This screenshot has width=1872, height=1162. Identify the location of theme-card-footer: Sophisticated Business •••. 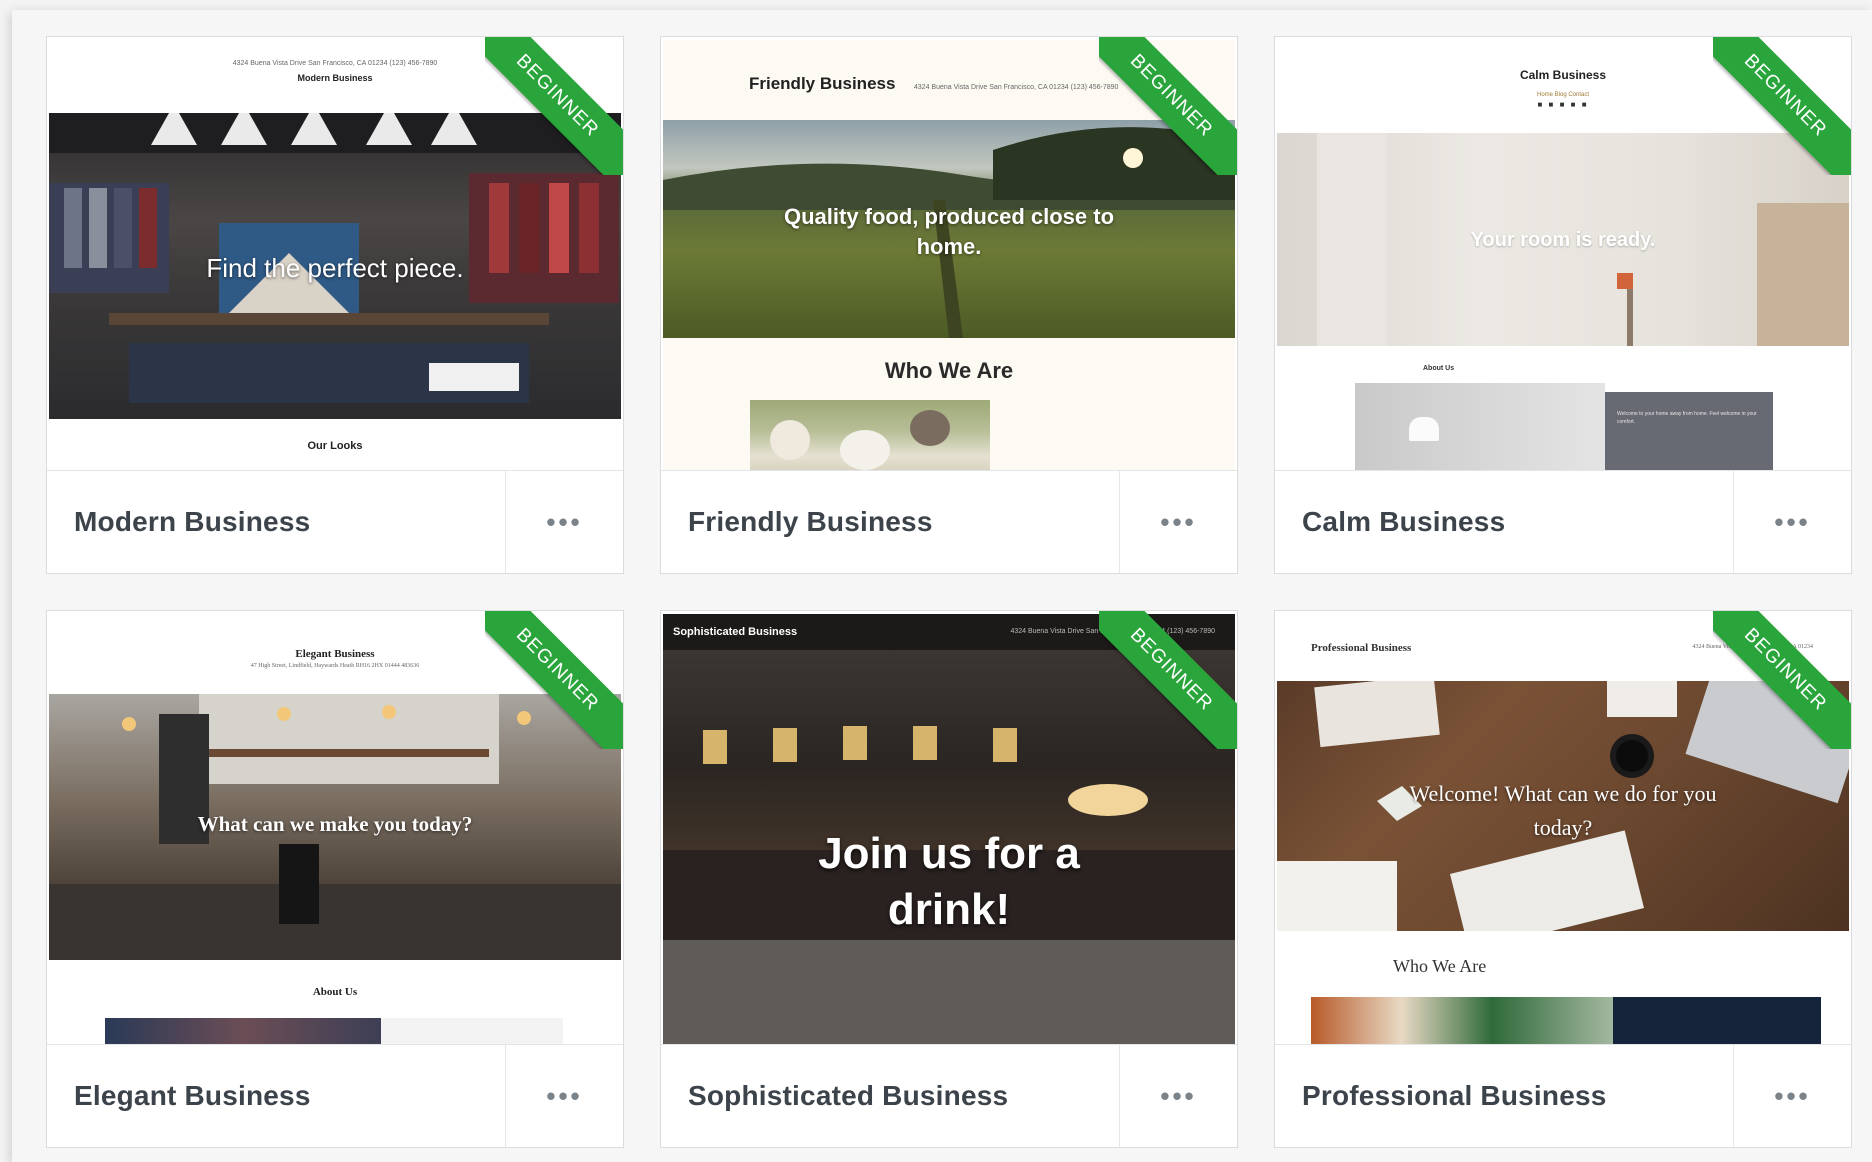
(949, 1095).